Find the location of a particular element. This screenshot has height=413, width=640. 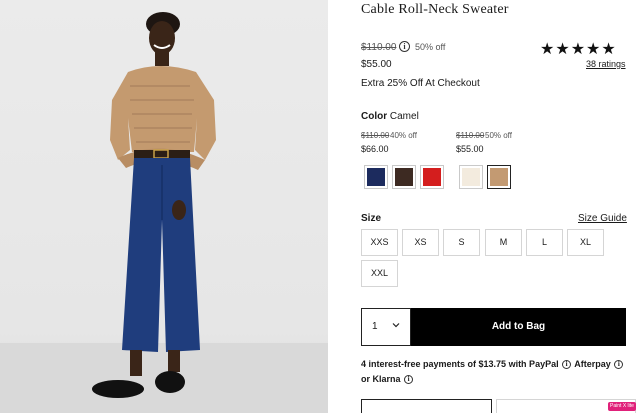

afterpay-text: Afterpay is located at coordinates (592, 364).